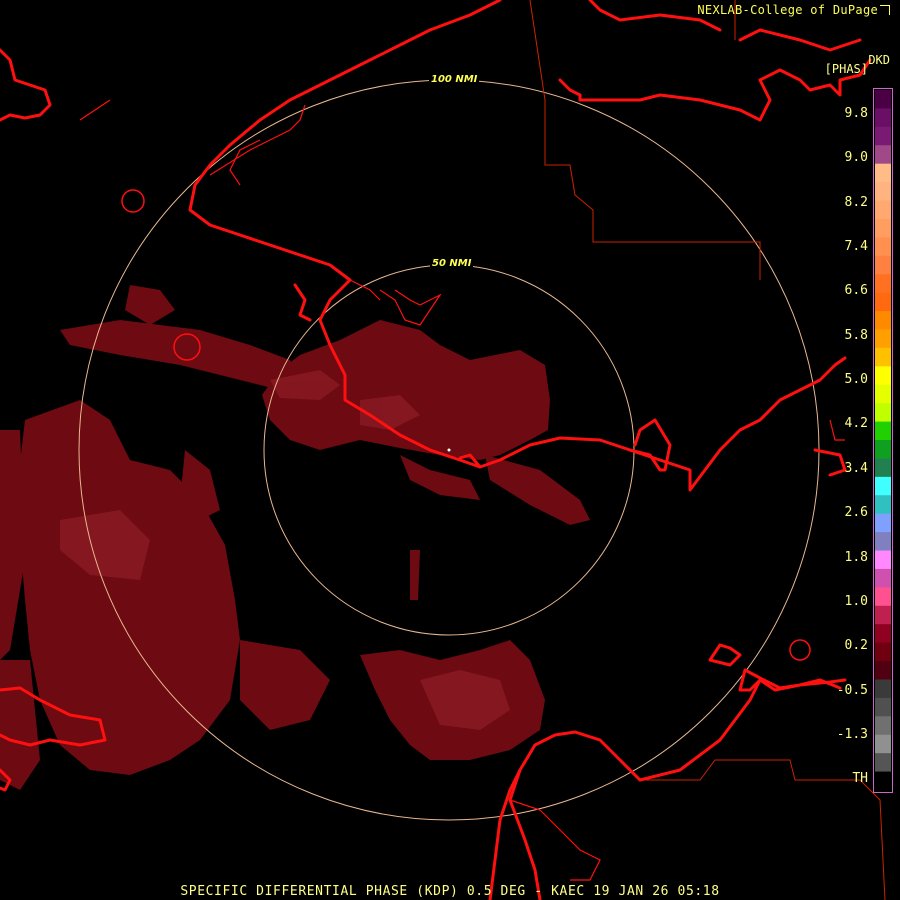 The image size is (900, 900). I want to click on unit-label: [PHAS], so click(846, 69).